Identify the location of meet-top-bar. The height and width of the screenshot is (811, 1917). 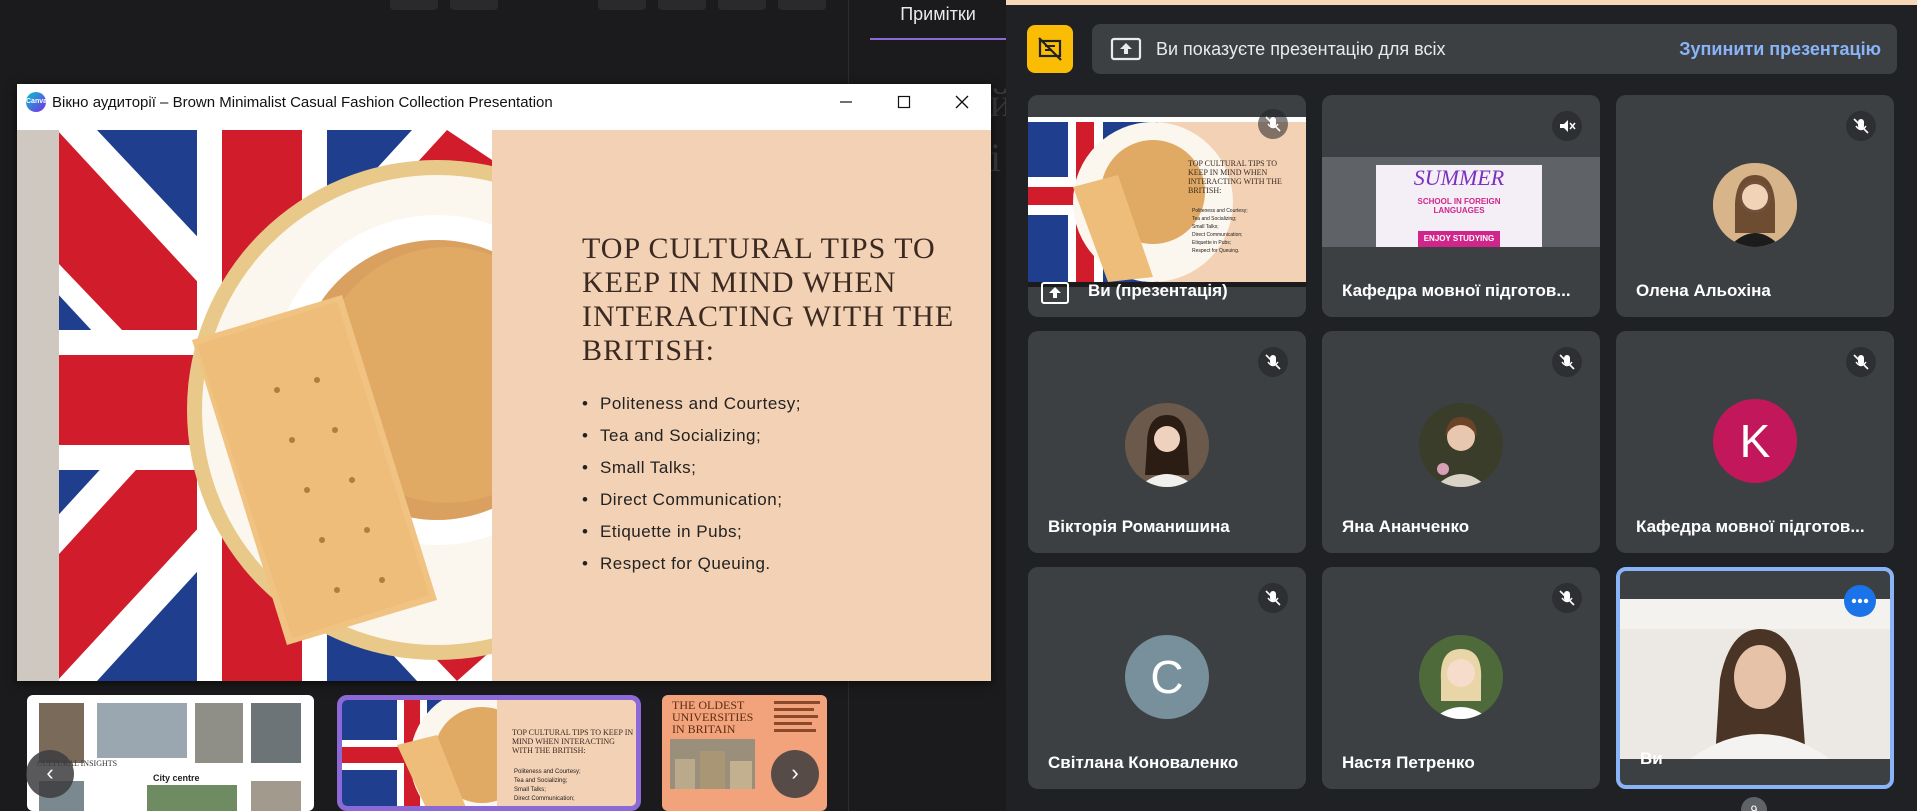
(1461, 2).